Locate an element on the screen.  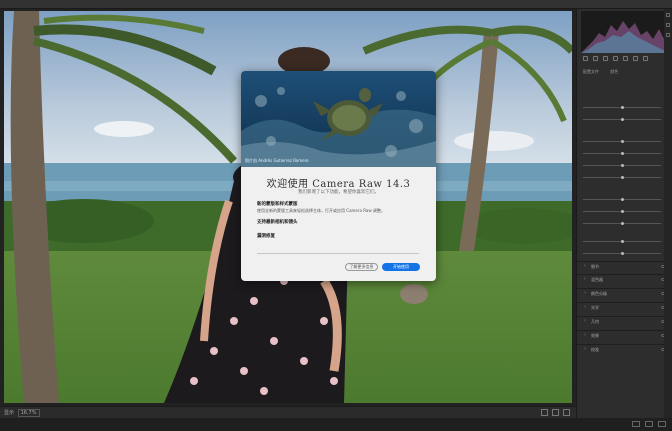
dialog-subheading: 我们新增了以下功能，希望你喜欢它们。 is located at coordinates (338, 192).